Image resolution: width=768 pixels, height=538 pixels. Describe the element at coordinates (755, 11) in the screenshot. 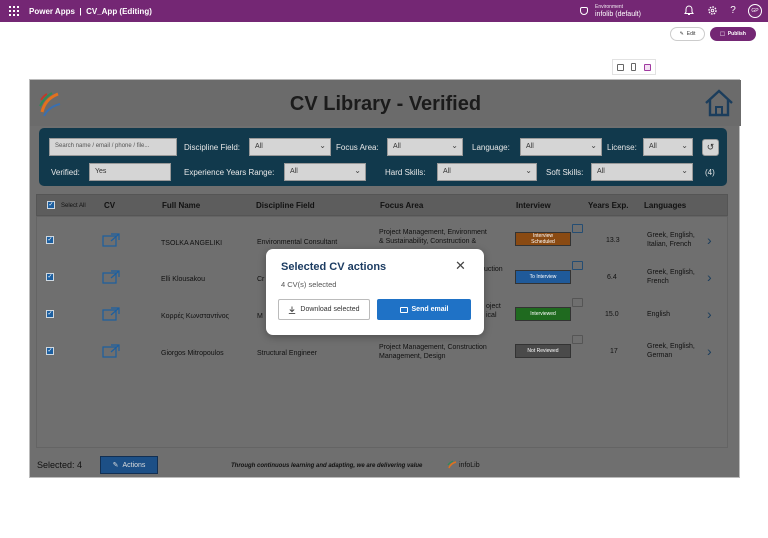

I see `avatar: GP` at that location.